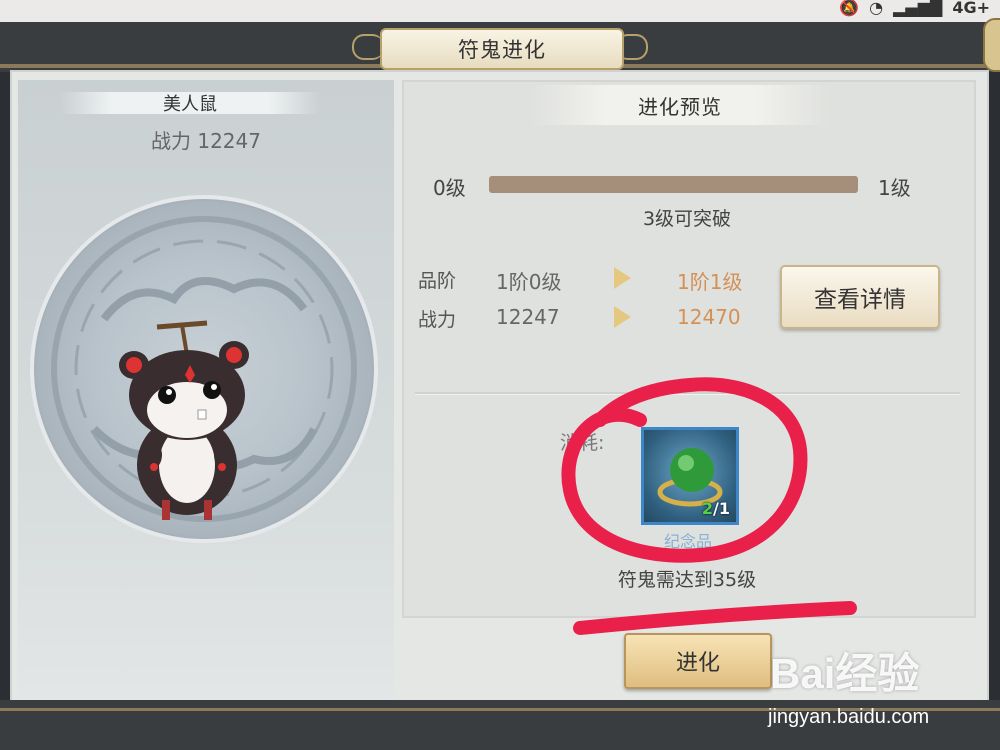 This screenshot has width=1000, height=750. Describe the element at coordinates (918, 8) in the screenshot. I see `signal-icon: ▂▄▆█` at that location.